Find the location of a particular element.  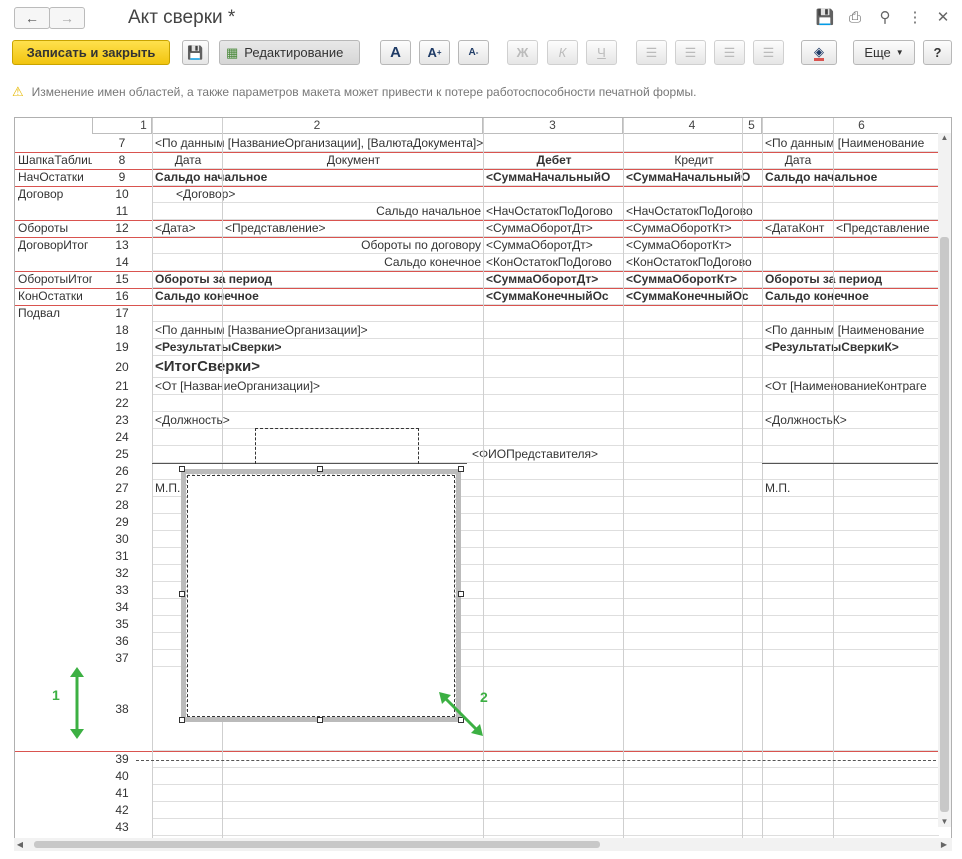

row-number: 16 is located at coordinates (122, 296).